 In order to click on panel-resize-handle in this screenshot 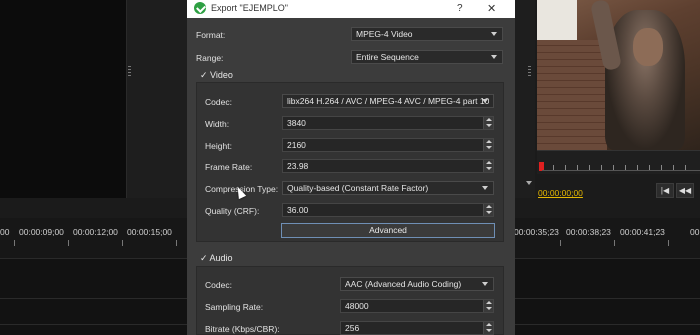, I will do `click(129, 72)`.